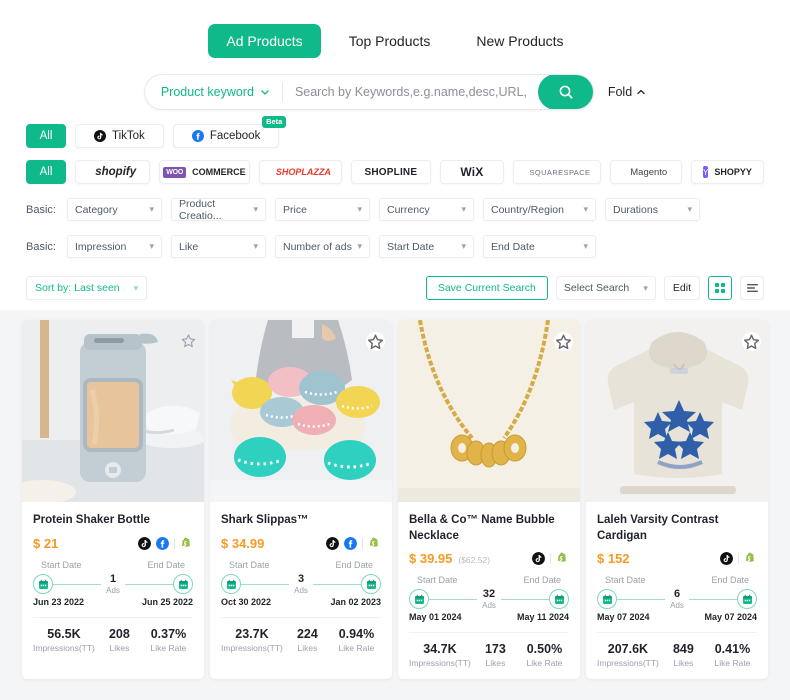  What do you see at coordinates (168, 634) in the screenshot?
I see `stat-like-rate-value: 0.37%` at bounding box center [168, 634].